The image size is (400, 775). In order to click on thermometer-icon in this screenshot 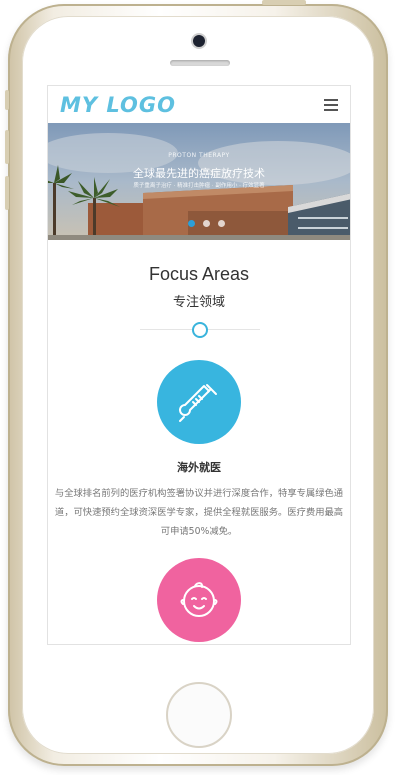, I will do `click(198, 403)`.